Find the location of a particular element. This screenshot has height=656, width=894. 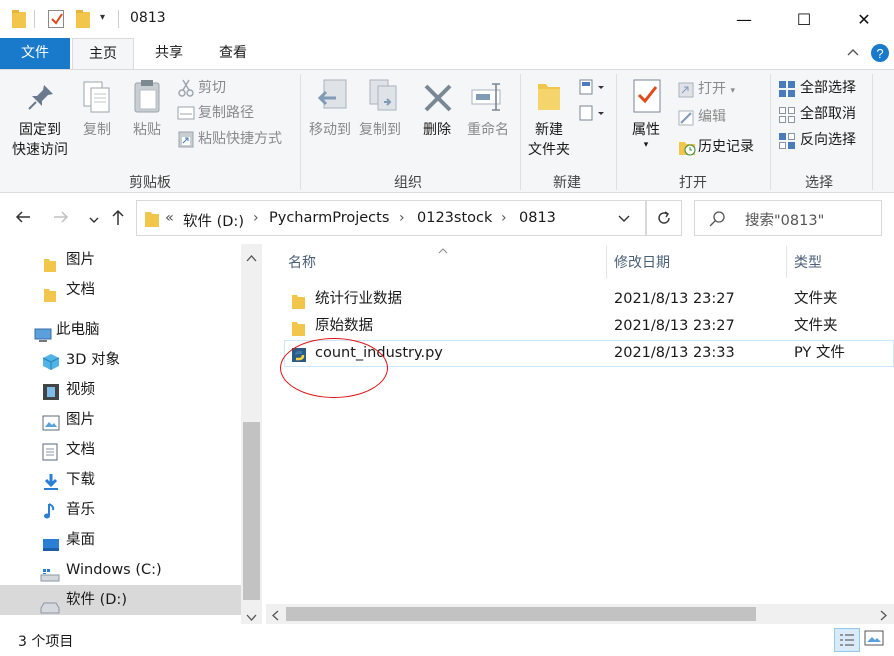

nav-item-videos: 视频 is located at coordinates (120, 390).